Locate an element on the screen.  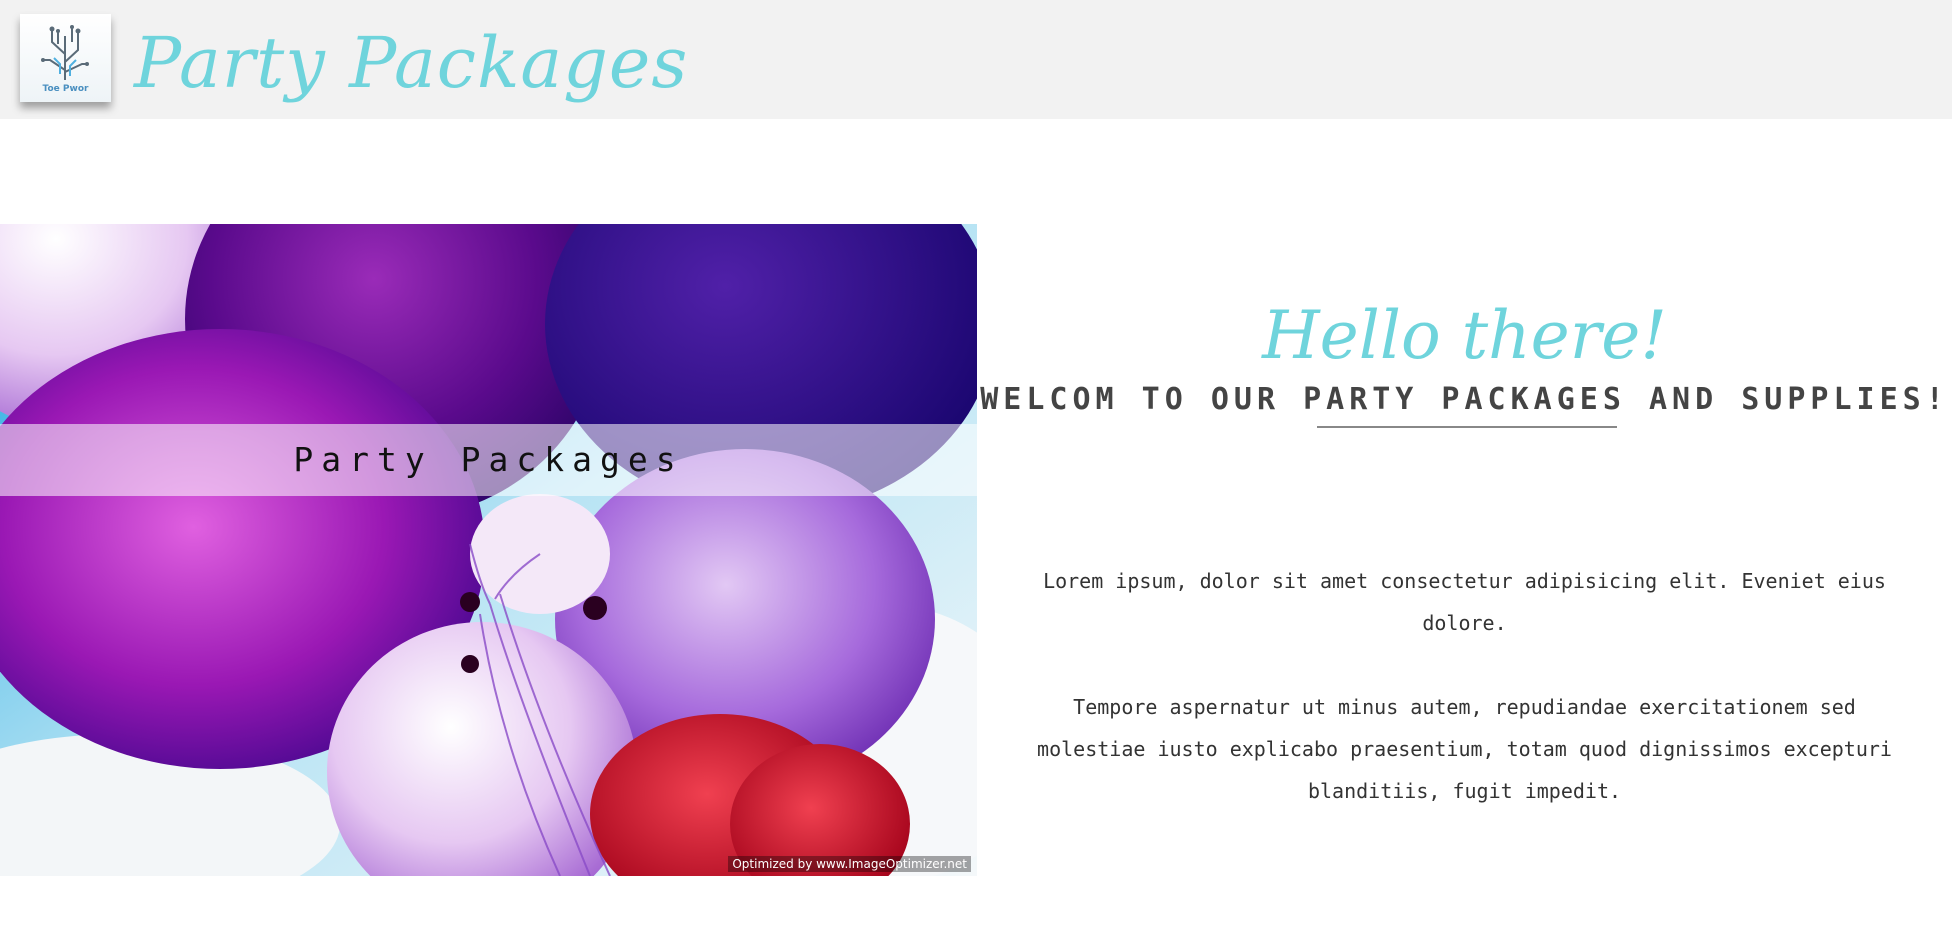
site-title: Party Packages is located at coordinates (411, 63).